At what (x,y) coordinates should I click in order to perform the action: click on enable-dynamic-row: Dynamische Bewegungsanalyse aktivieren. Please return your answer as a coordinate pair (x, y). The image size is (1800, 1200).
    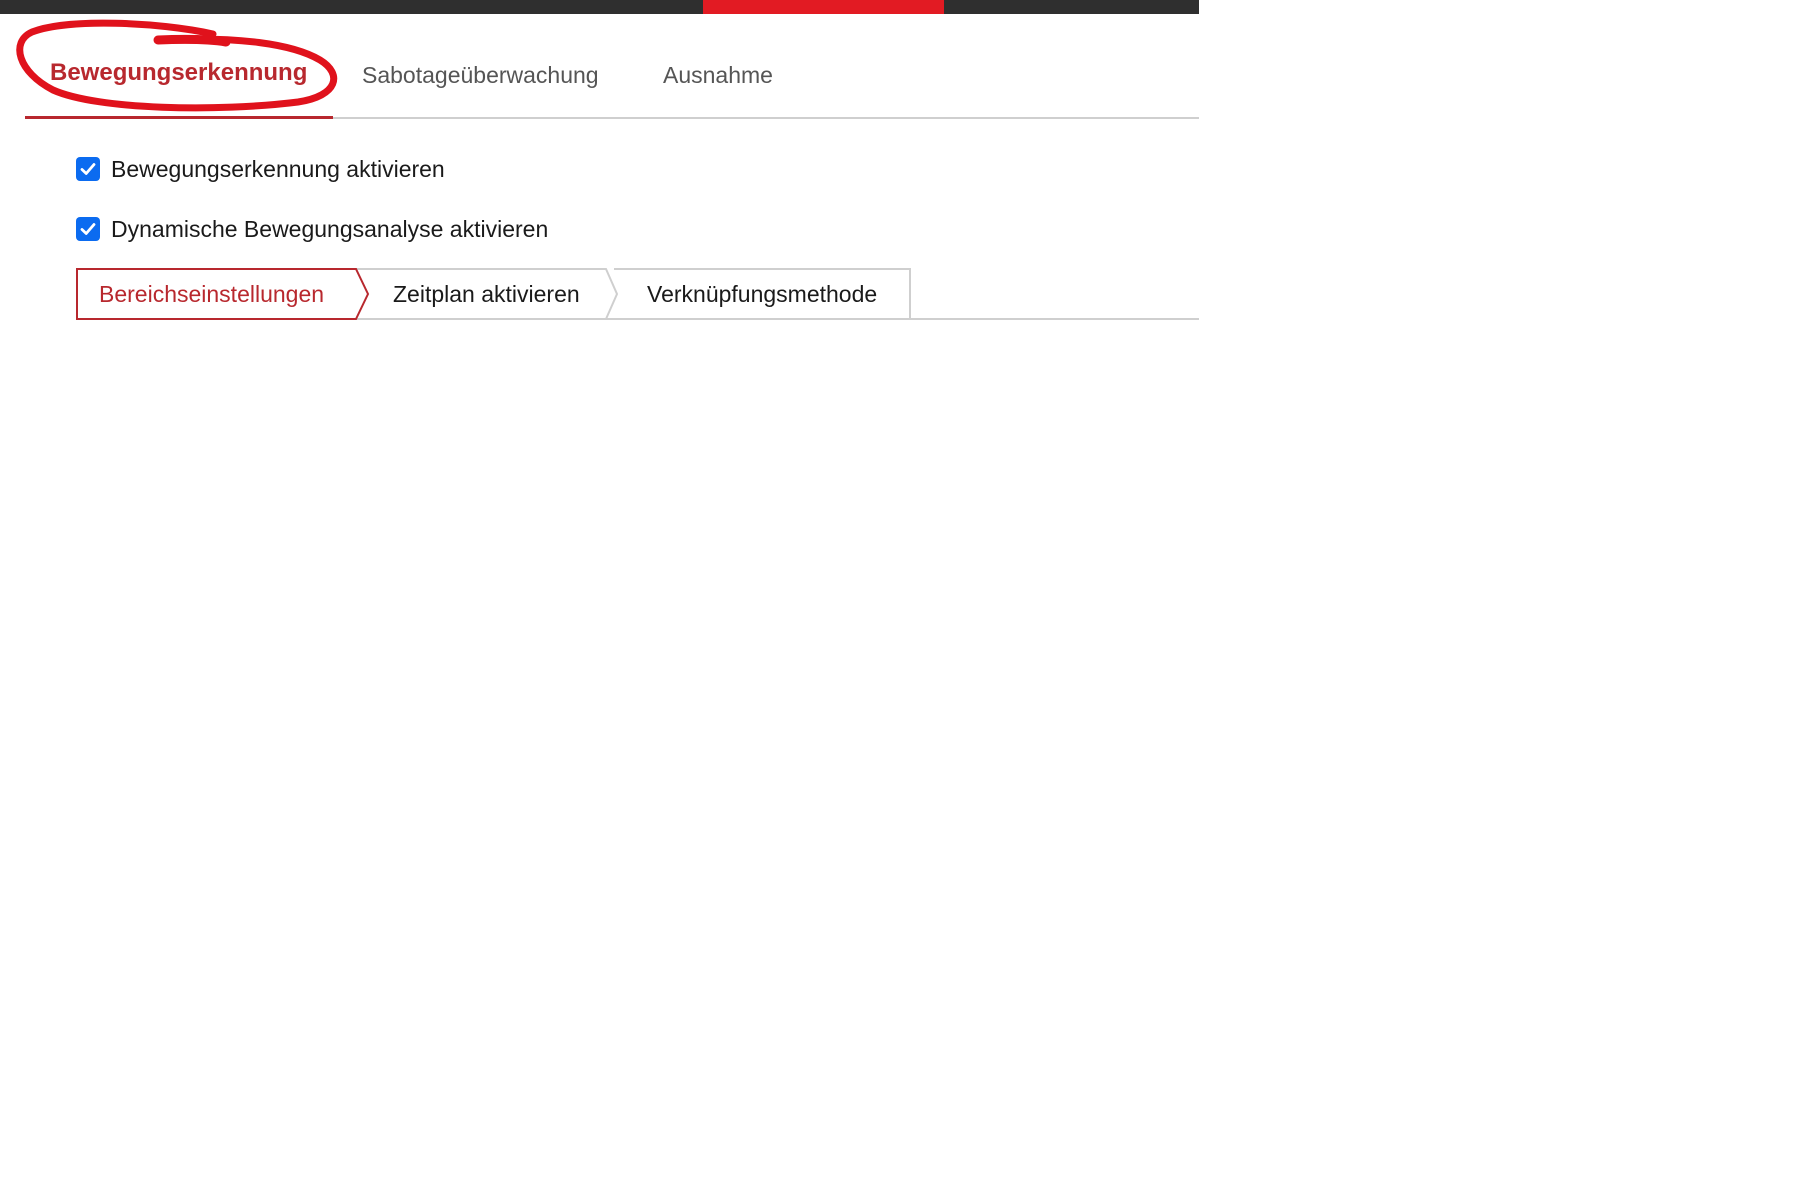
    Looking at the image, I should click on (312, 229).